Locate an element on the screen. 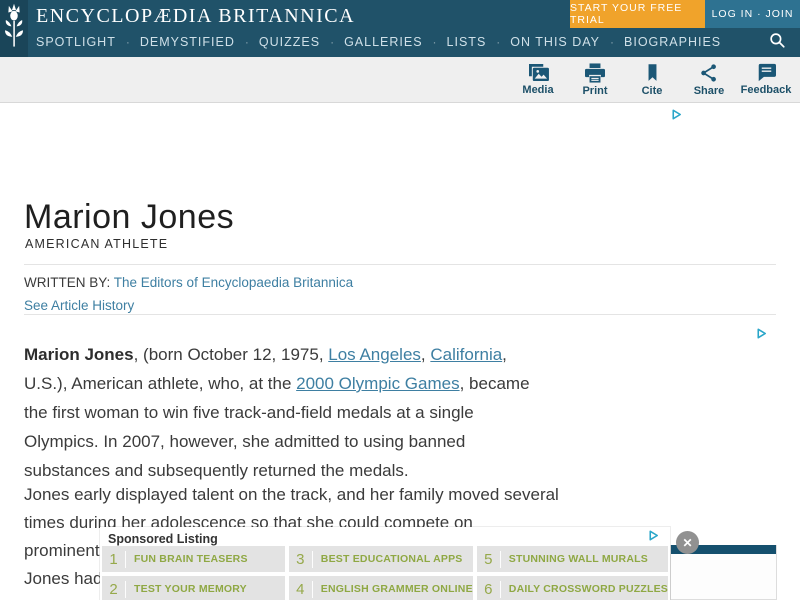 This screenshot has height=600, width=800. brand-wordmark: ENCYCLOPÆDIA BRITANNICA is located at coordinates (195, 16).